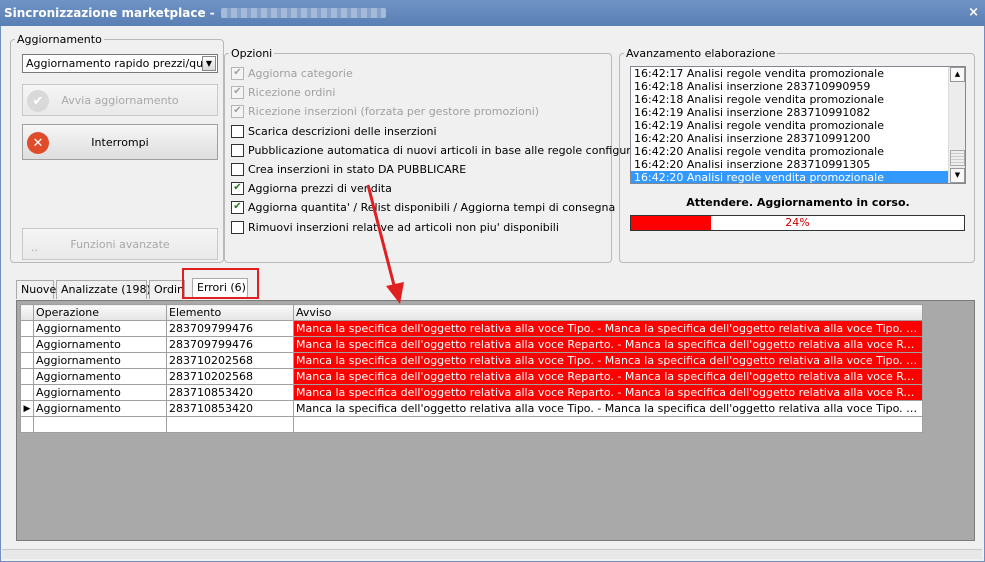 Image resolution: width=985 pixels, height=562 pixels. Describe the element at coordinates (303, 13) in the screenshot. I see `redacted-title-part` at that location.